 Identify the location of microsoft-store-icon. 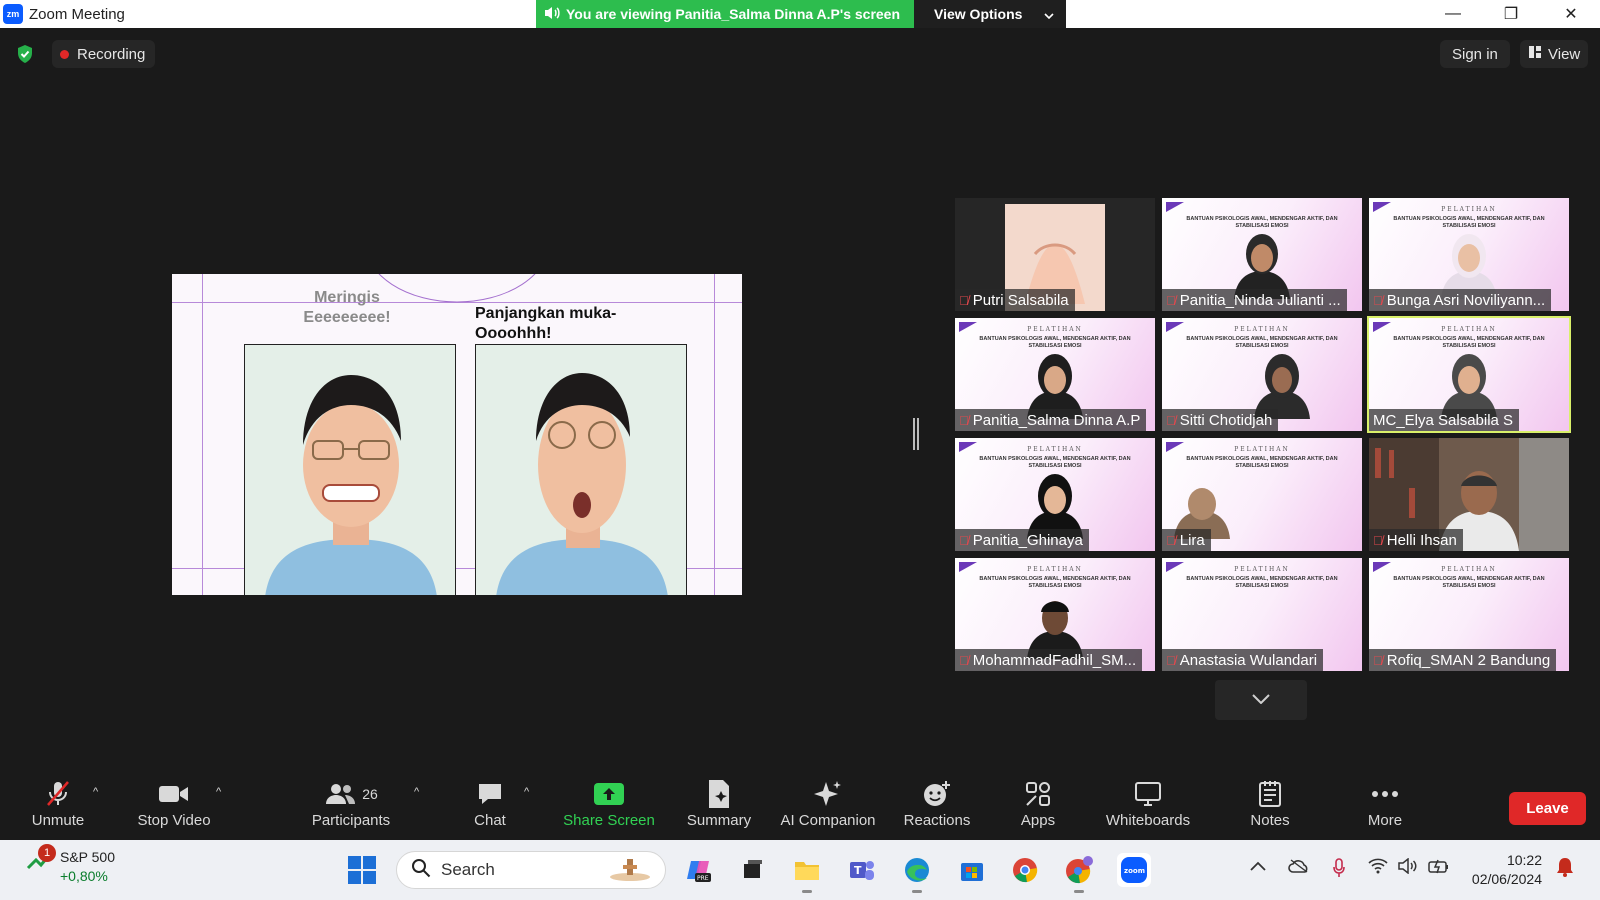
(972, 870).